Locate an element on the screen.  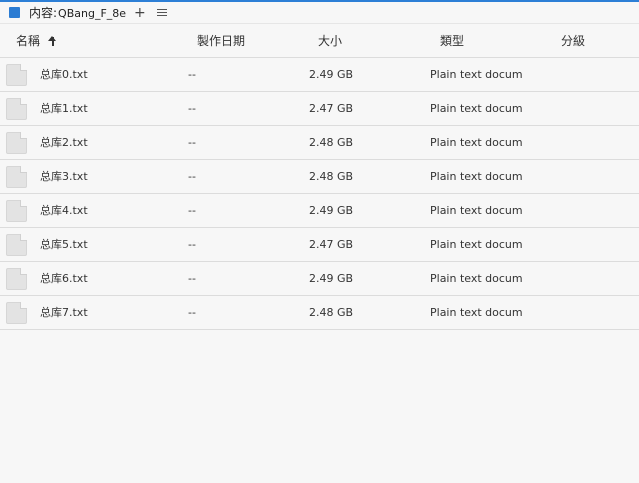
add-tab-icon: + is located at coordinates (140, 13).